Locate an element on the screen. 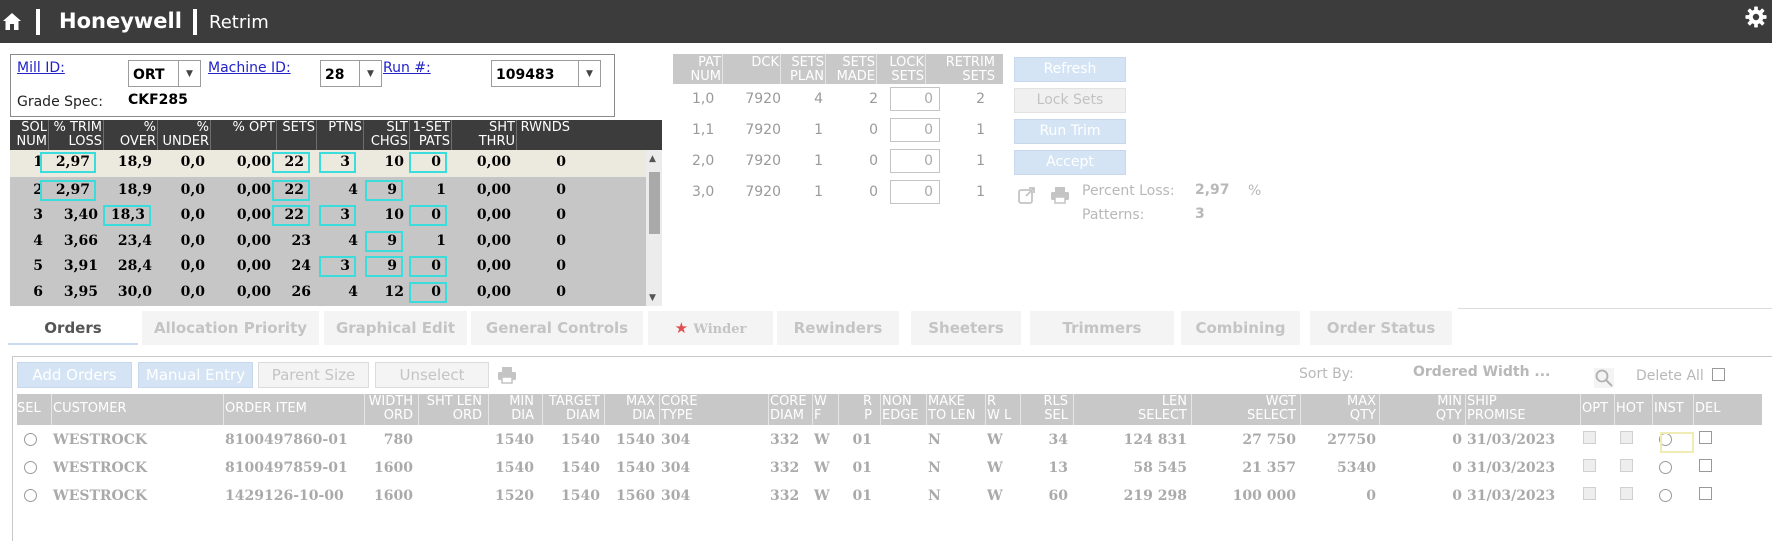 The height and width of the screenshot is (541, 1772). tab-trimmers: Trimmers is located at coordinates (1102, 328).